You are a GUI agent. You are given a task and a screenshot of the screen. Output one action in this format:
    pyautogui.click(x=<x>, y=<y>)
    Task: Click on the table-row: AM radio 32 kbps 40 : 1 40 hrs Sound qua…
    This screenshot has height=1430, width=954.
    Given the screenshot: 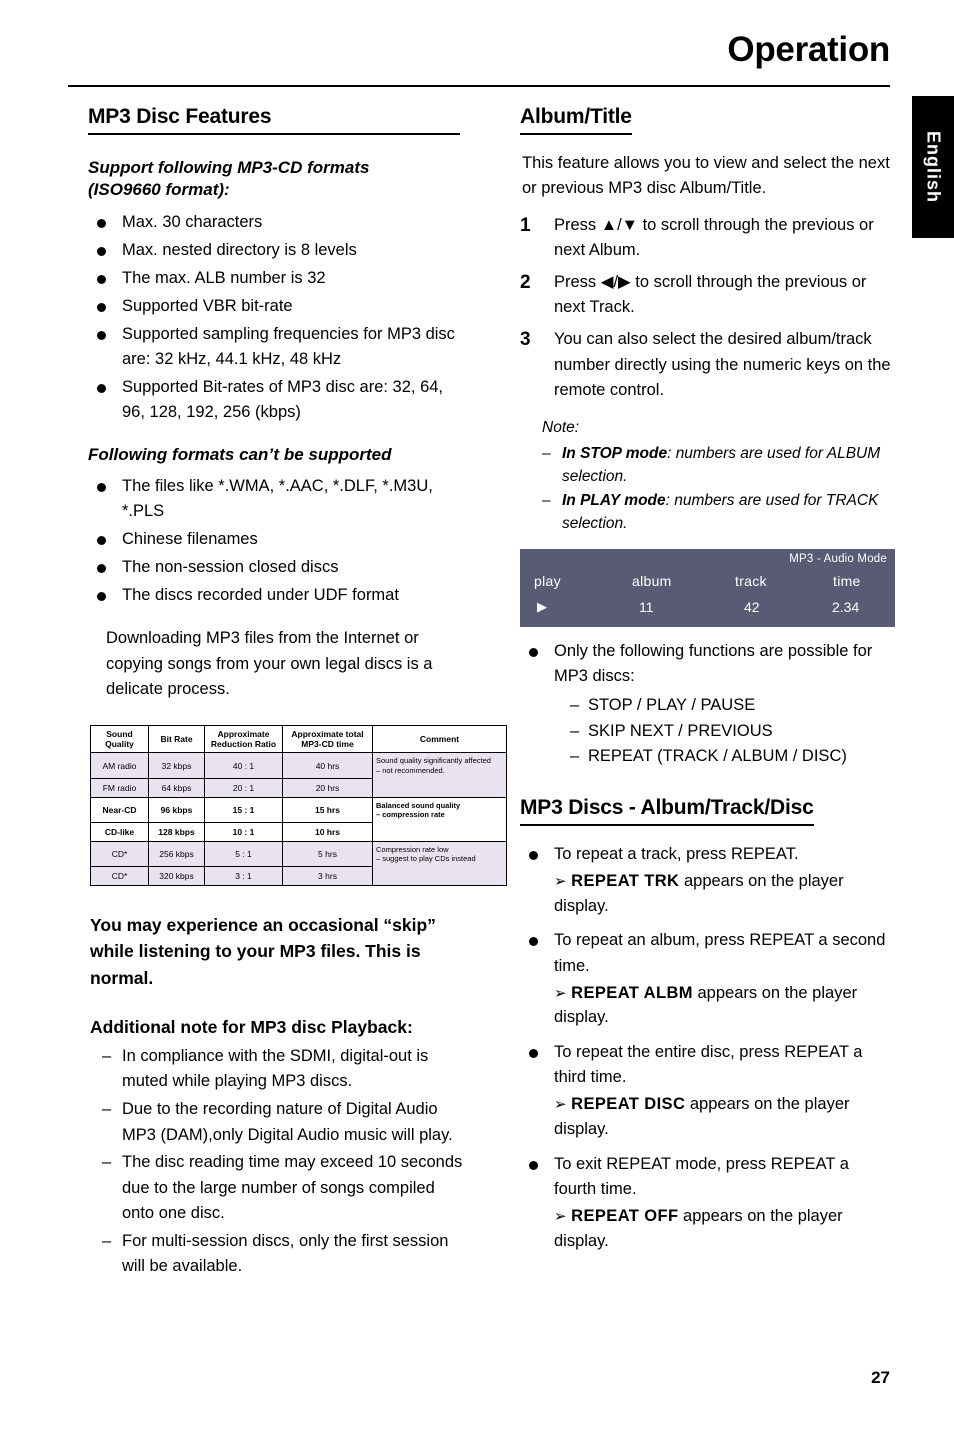 What is the action you would take?
    pyautogui.click(x=298, y=765)
    